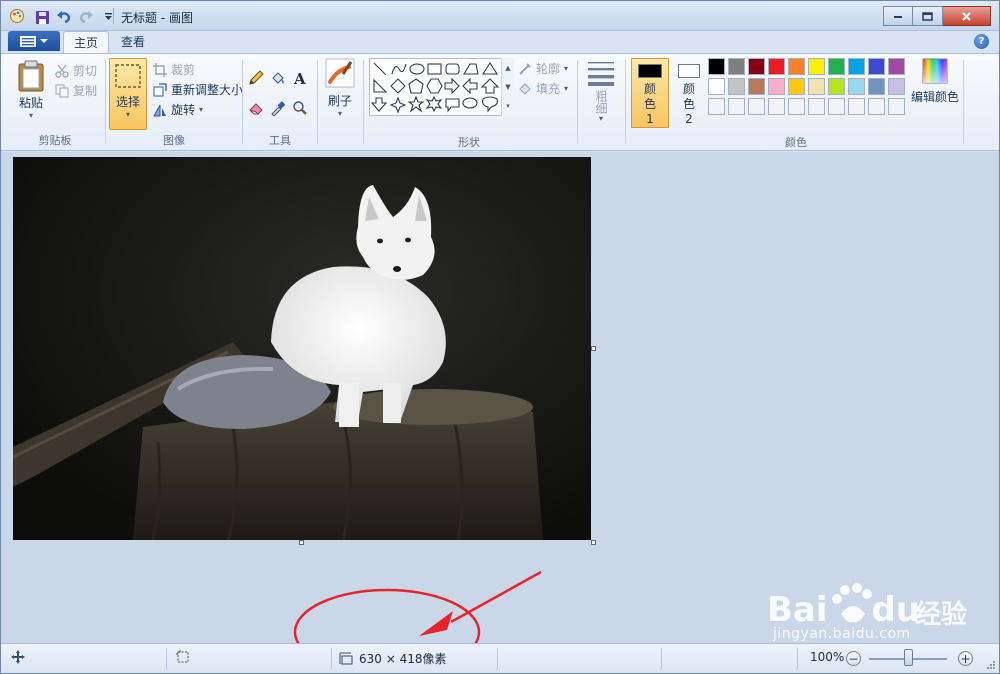 This screenshot has width=1000, height=674. What do you see at coordinates (965, 658) in the screenshot?
I see `zoom-in-button: +` at bounding box center [965, 658].